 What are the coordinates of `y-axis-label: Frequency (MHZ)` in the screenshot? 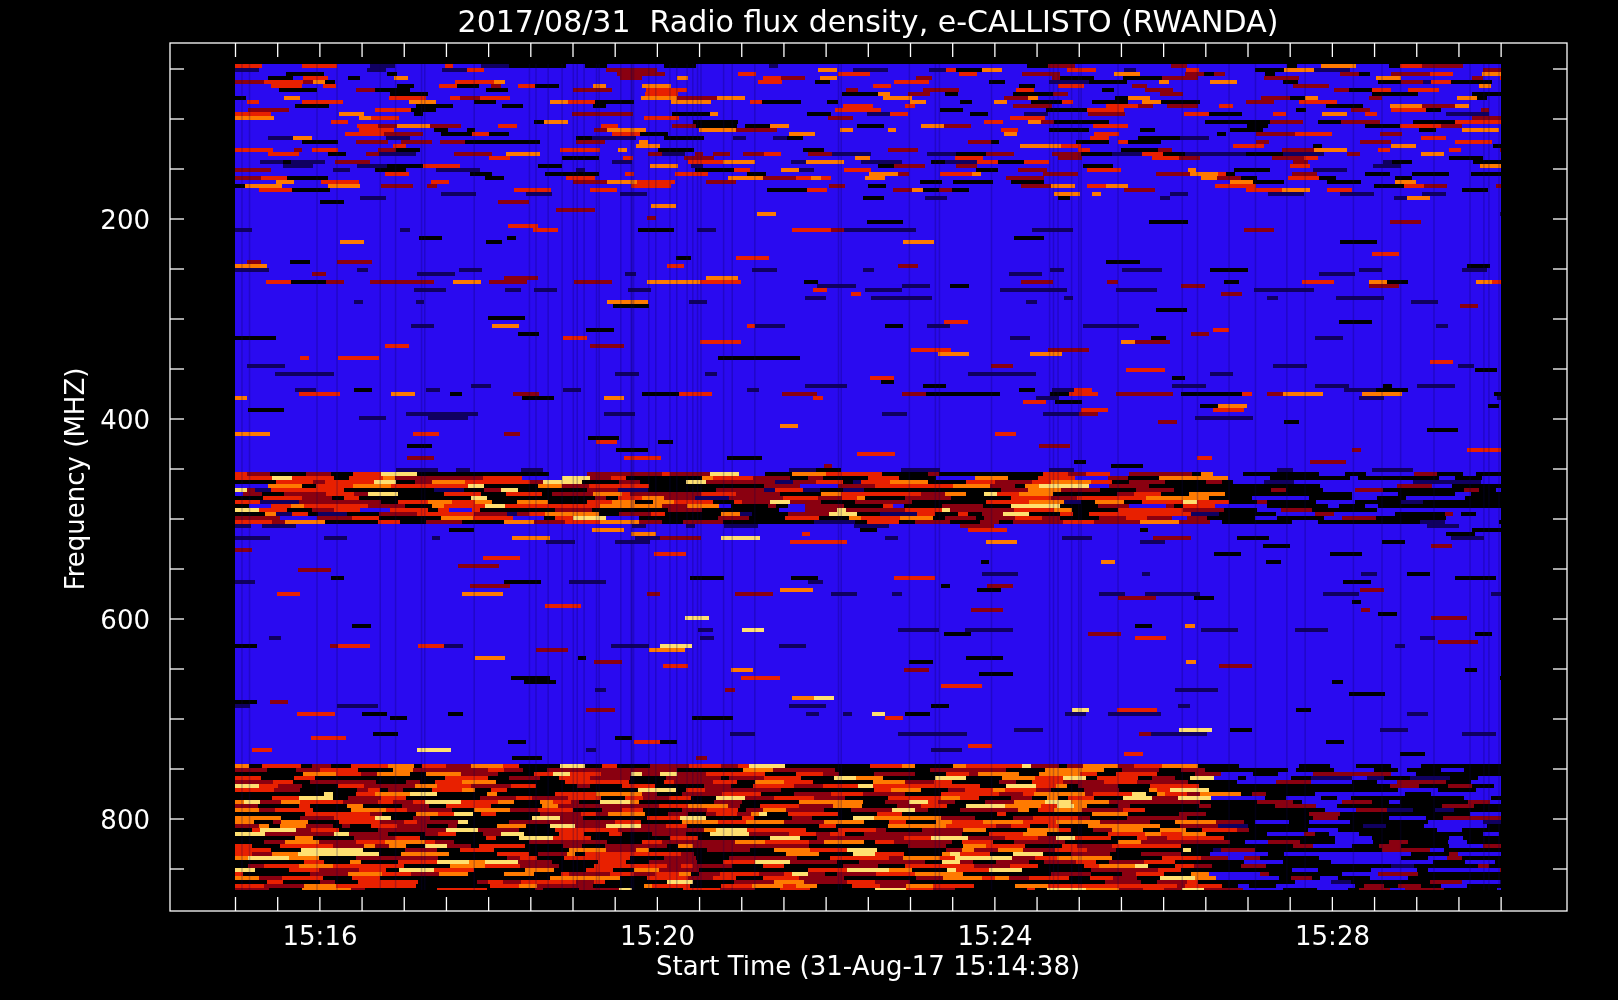 It's located at (75, 479).